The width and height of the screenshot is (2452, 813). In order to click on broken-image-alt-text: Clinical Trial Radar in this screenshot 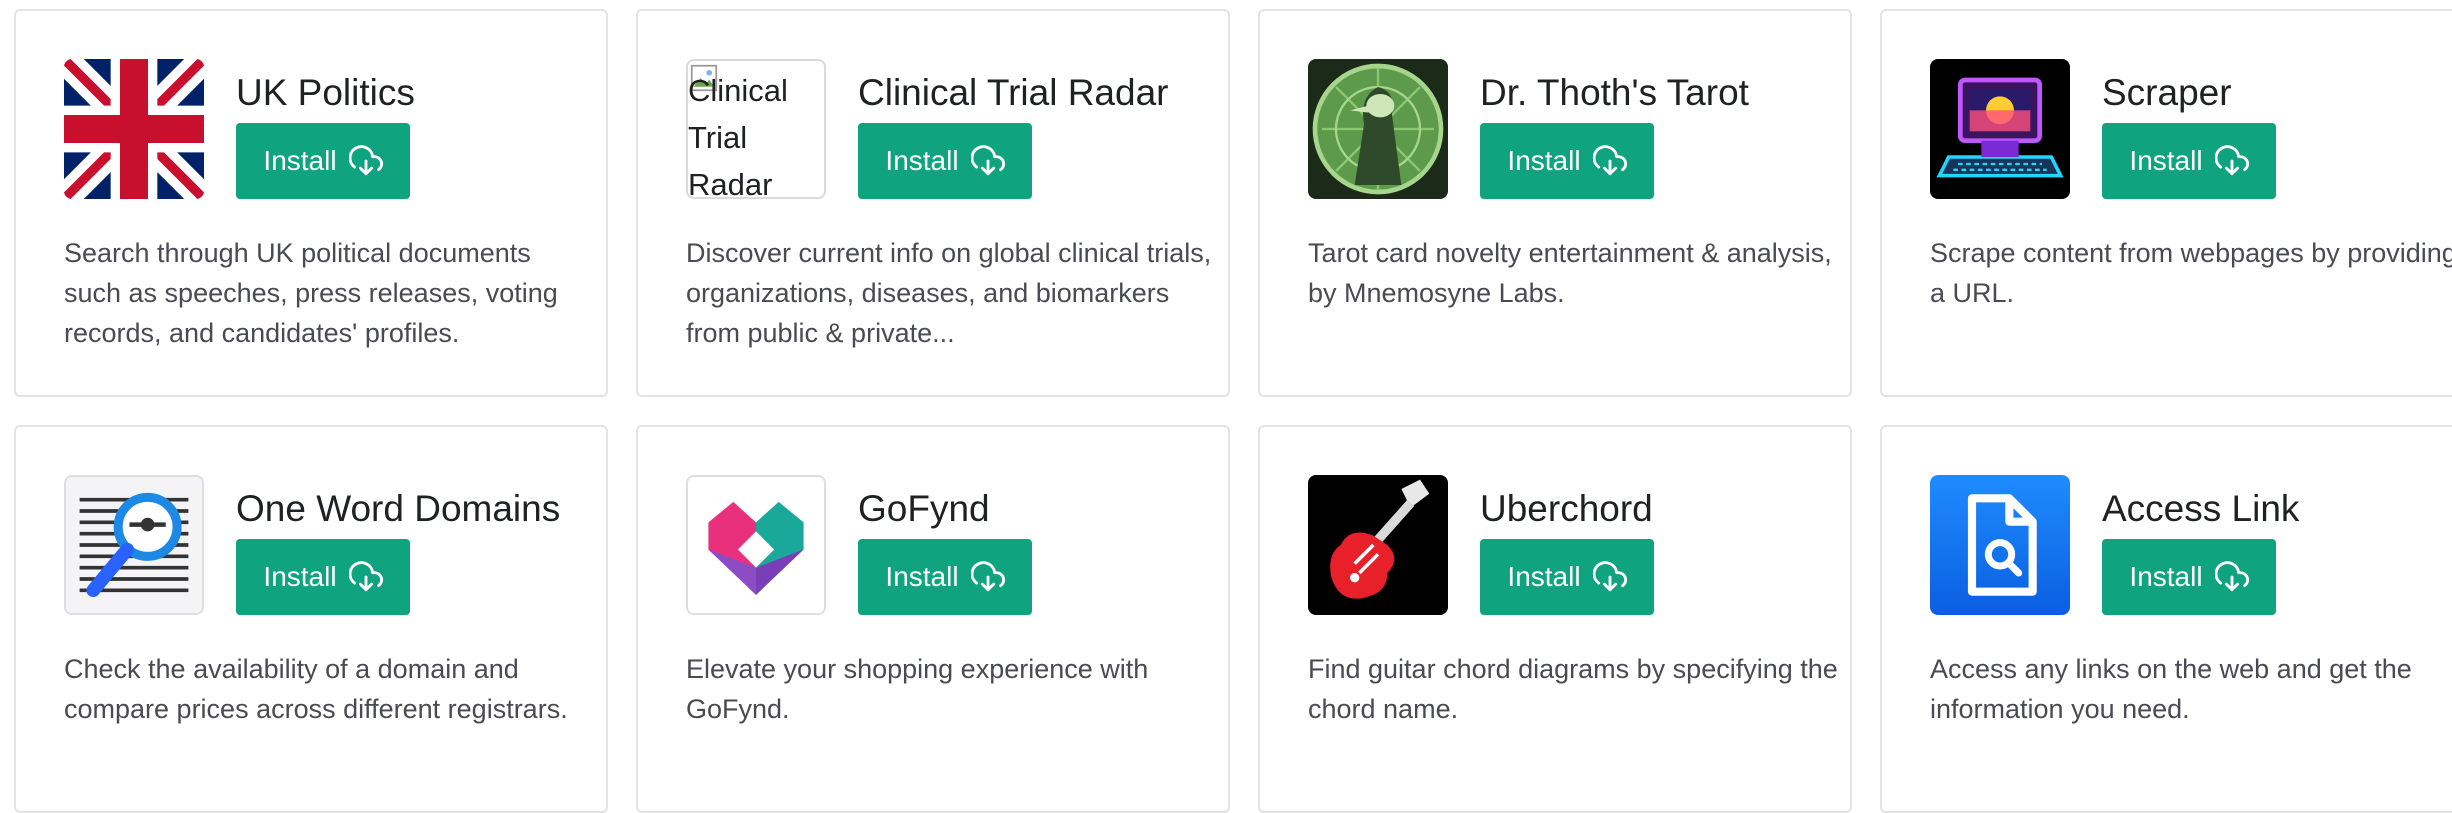, I will do `click(738, 136)`.